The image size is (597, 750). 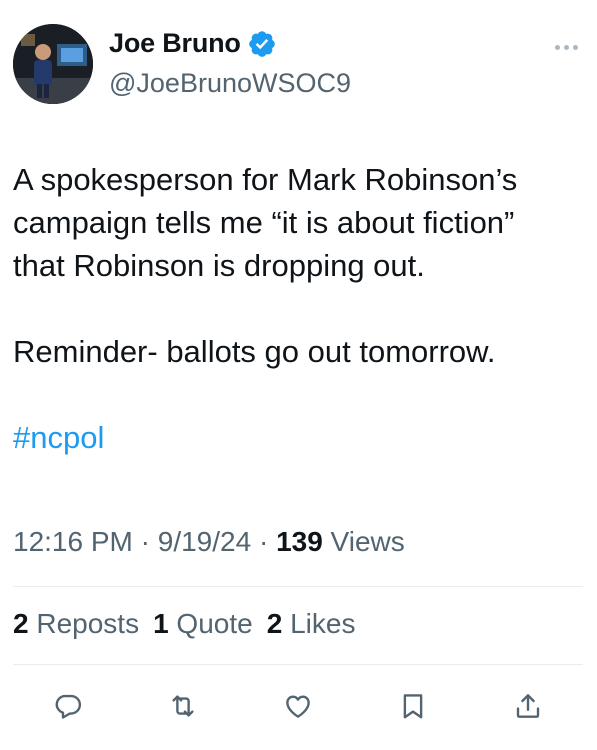 What do you see at coordinates (68, 706) in the screenshot?
I see `reply-icon` at bounding box center [68, 706].